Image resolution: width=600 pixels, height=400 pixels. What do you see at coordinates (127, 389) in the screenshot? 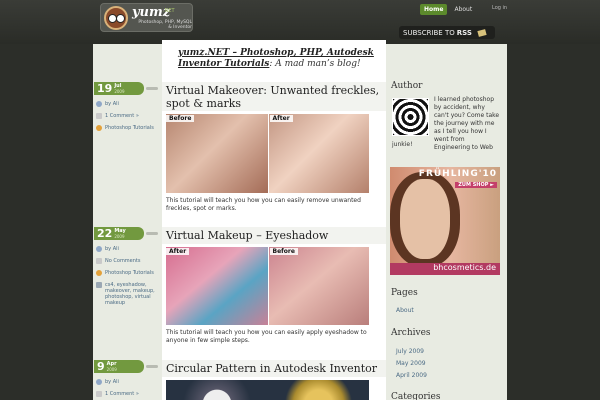
I see `post-meta: by Ali 1 Comment »` at bounding box center [127, 389].